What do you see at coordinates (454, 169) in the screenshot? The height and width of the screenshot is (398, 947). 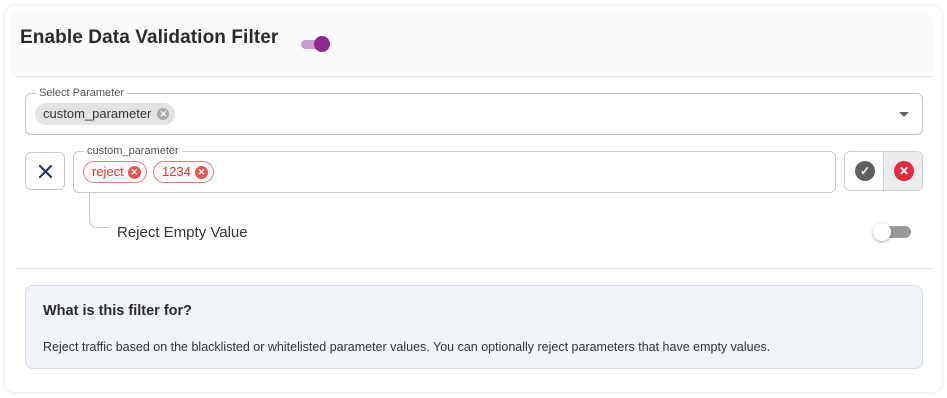 I see `parameter-values-input: custom_parameter reject ✕ 1234 ✕` at bounding box center [454, 169].